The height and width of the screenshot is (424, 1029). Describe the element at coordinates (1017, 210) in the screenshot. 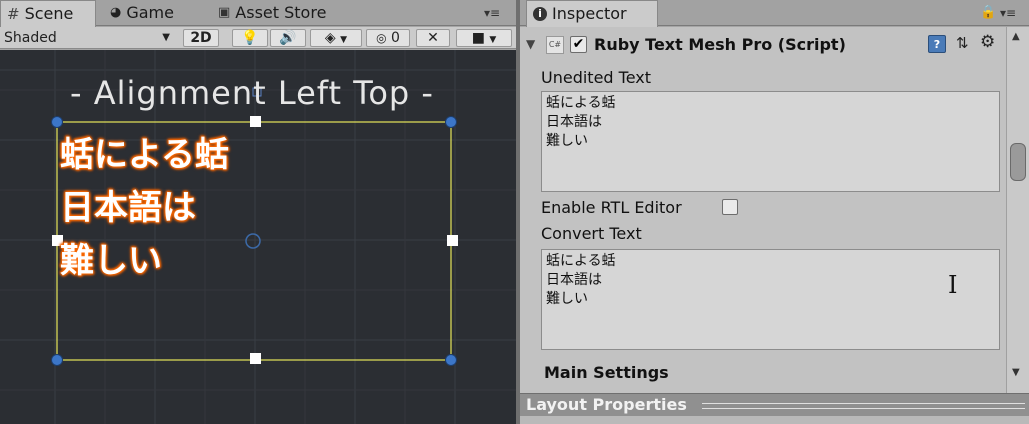

I see `inspector-scrollbar: ▲ ▼` at that location.